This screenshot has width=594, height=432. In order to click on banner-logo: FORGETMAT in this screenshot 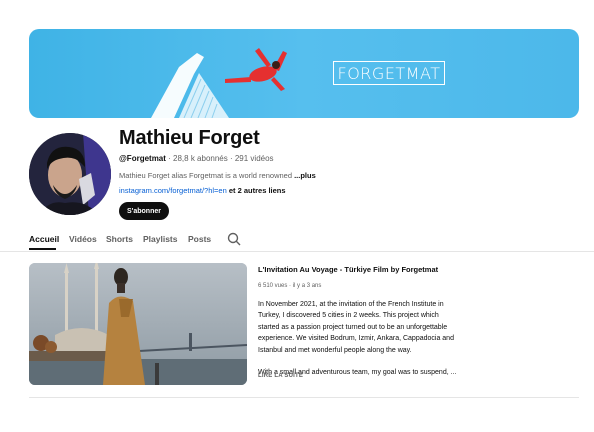, I will do `click(389, 73)`.